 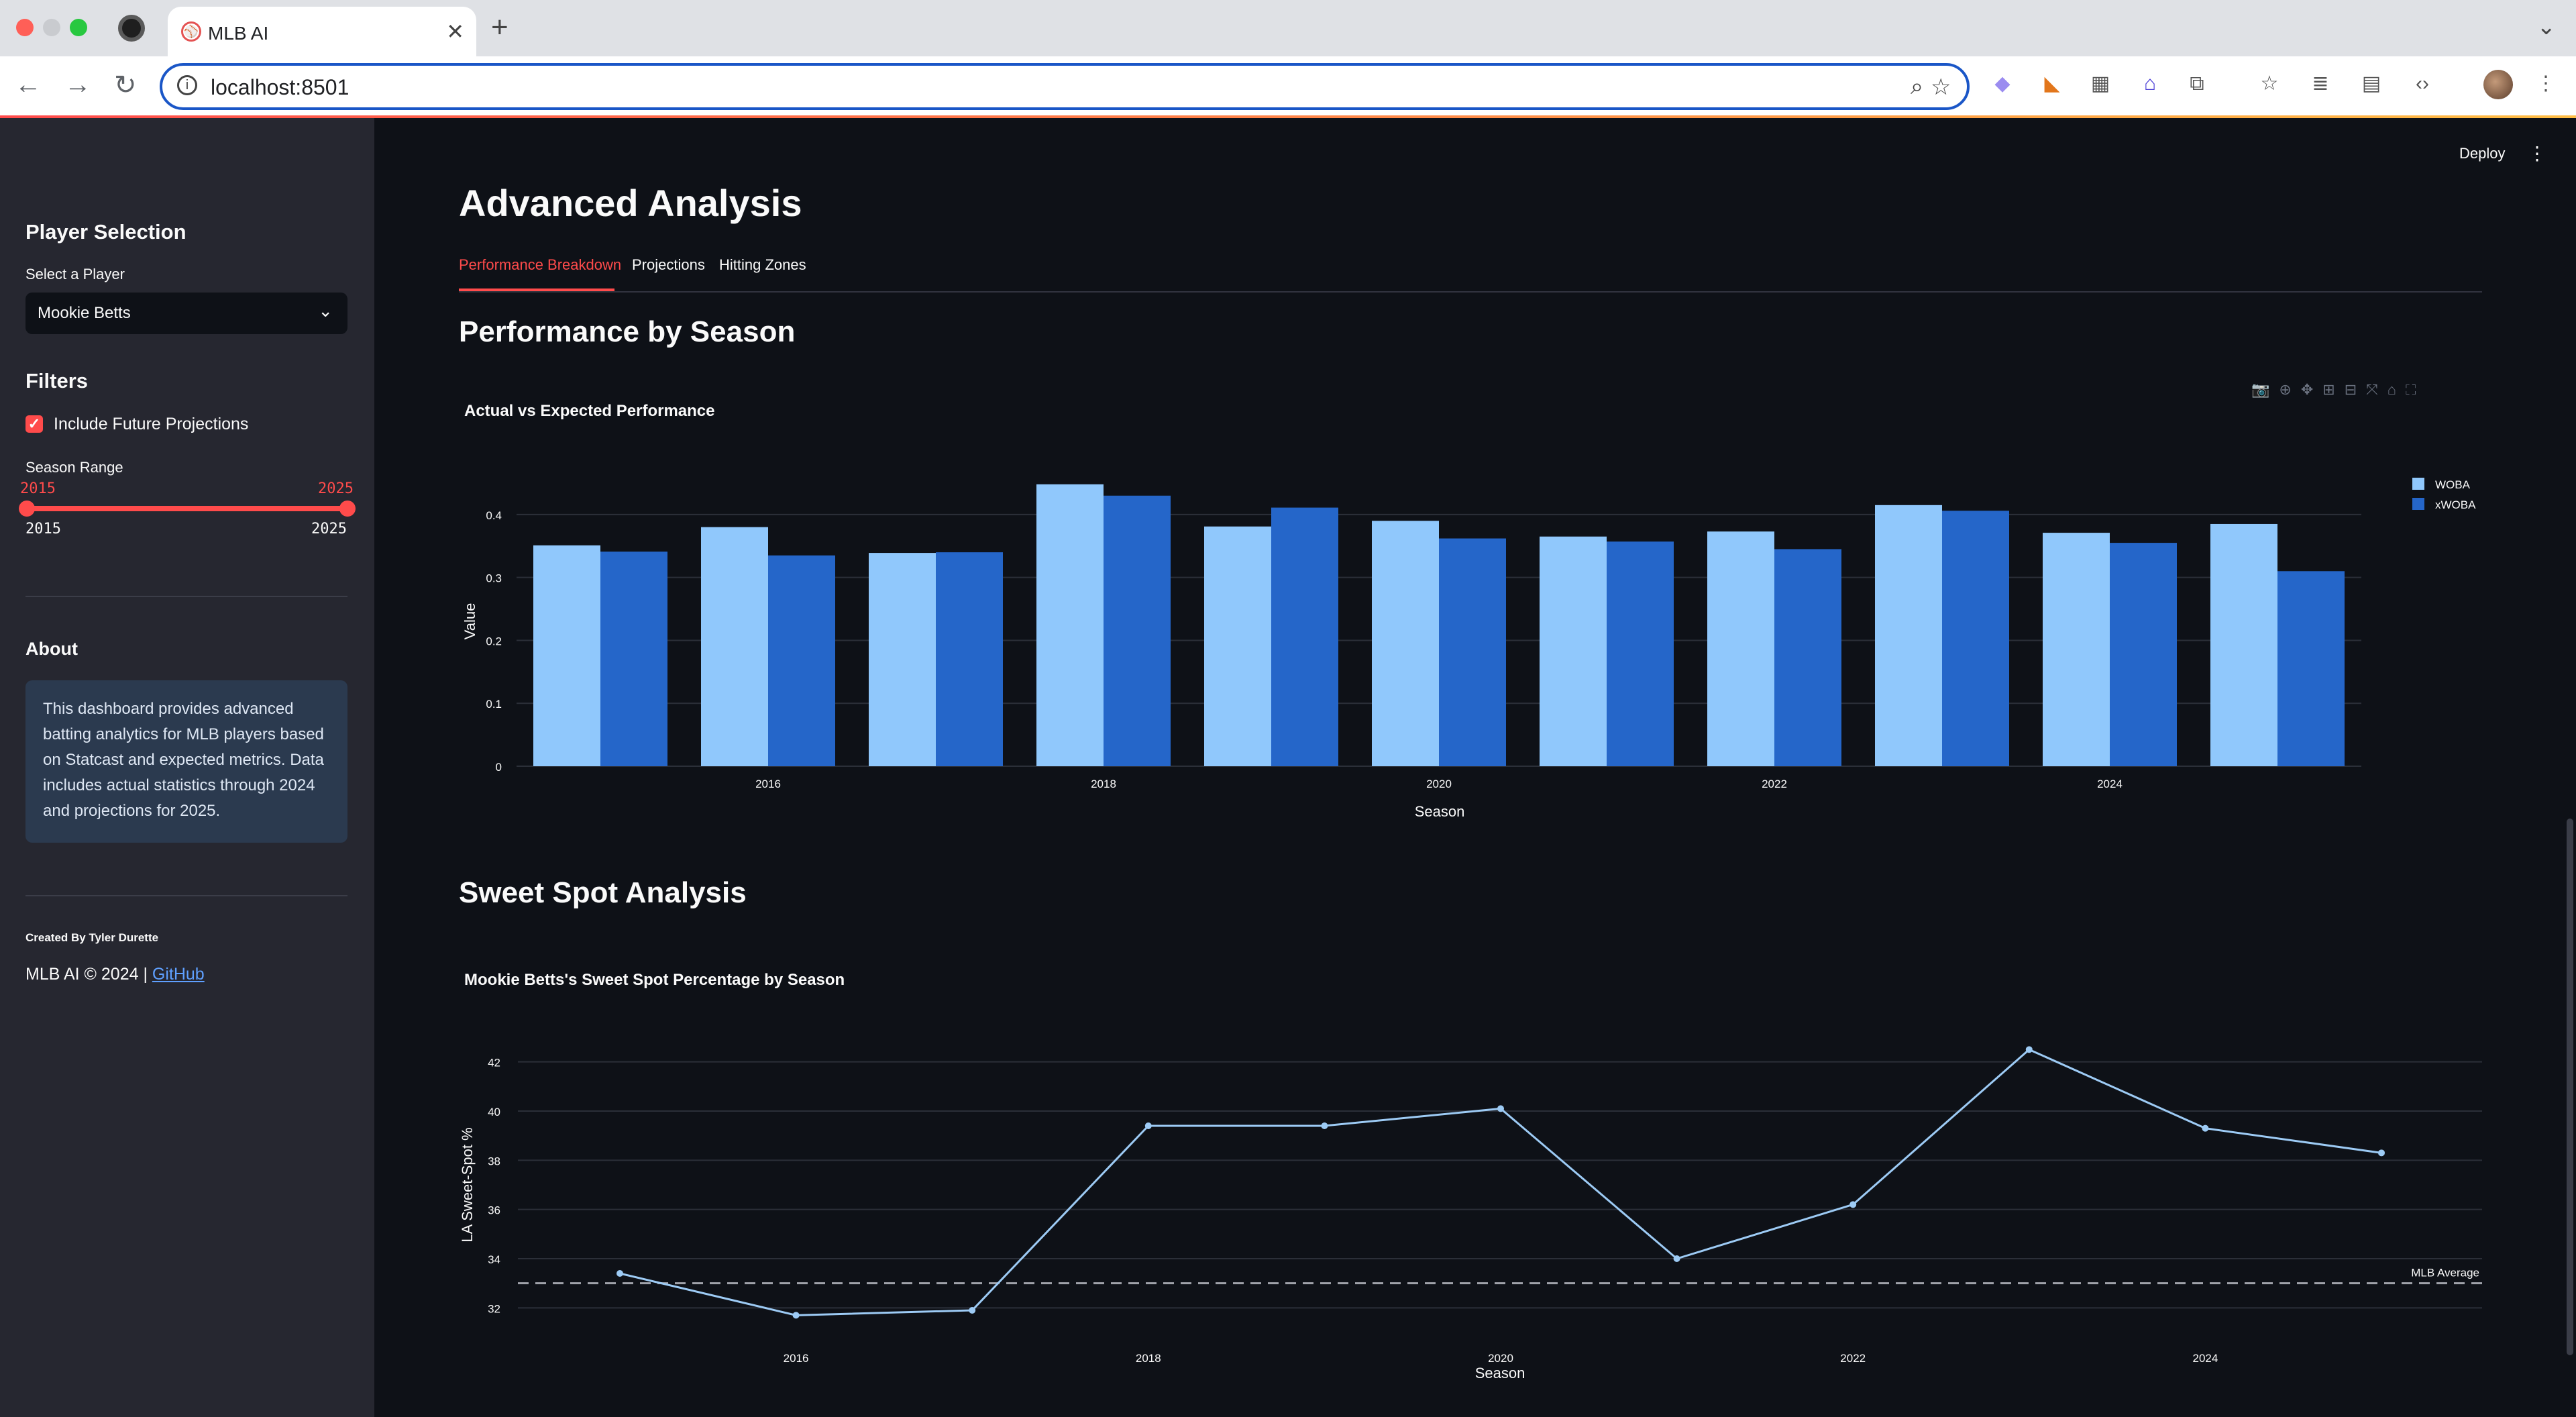 What do you see at coordinates (540, 265) in the screenshot?
I see `tab-performance-breakdown: Performance Breakdown` at bounding box center [540, 265].